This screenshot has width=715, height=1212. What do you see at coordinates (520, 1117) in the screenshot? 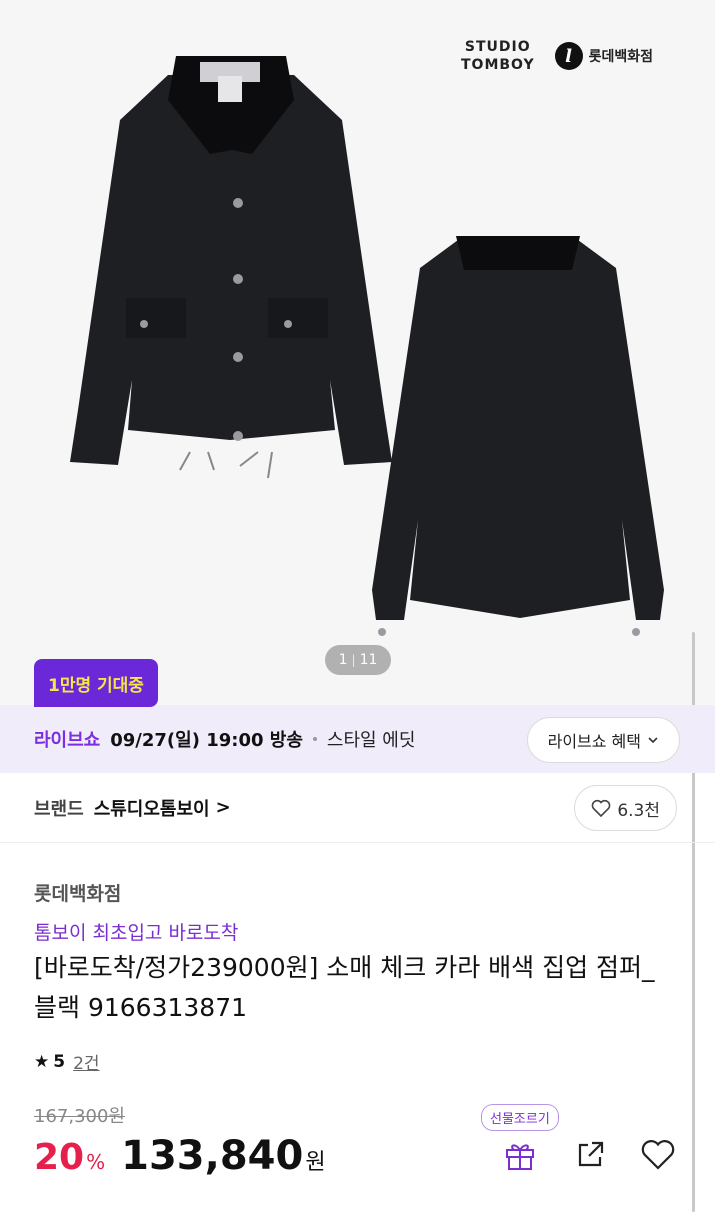
I see `gift-request-tooltip: 선물조르기` at bounding box center [520, 1117].